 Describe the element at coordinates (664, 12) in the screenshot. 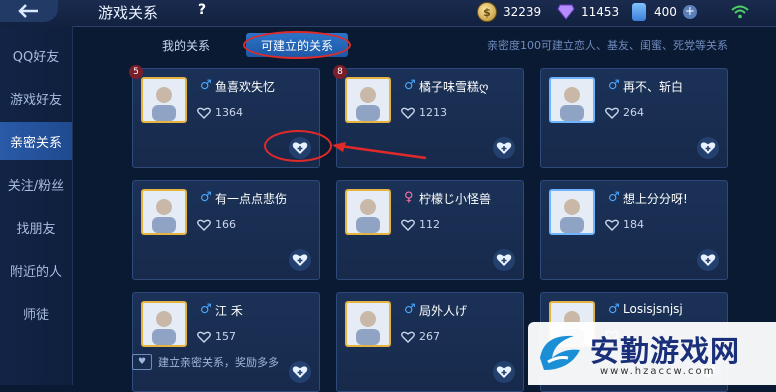

I see `coupon-balance: 400 +` at that location.